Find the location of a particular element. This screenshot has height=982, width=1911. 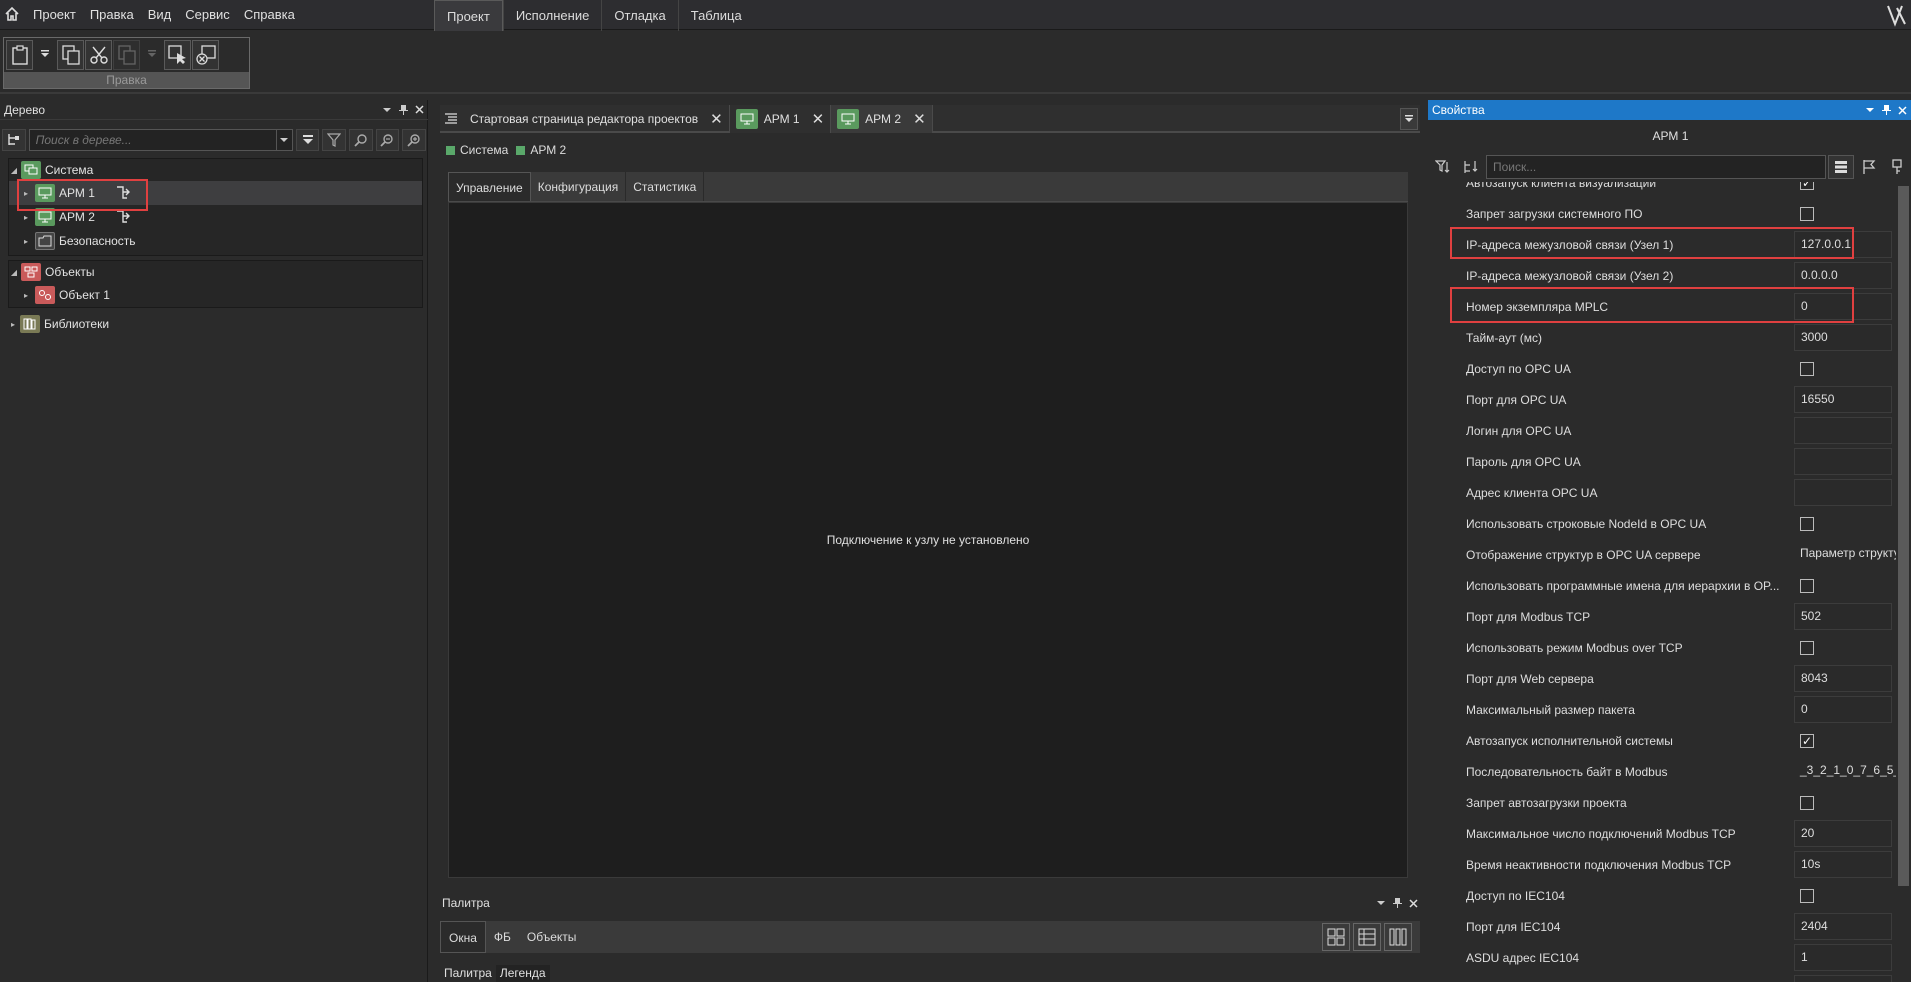

search-next-button is located at coordinates (414, 140).